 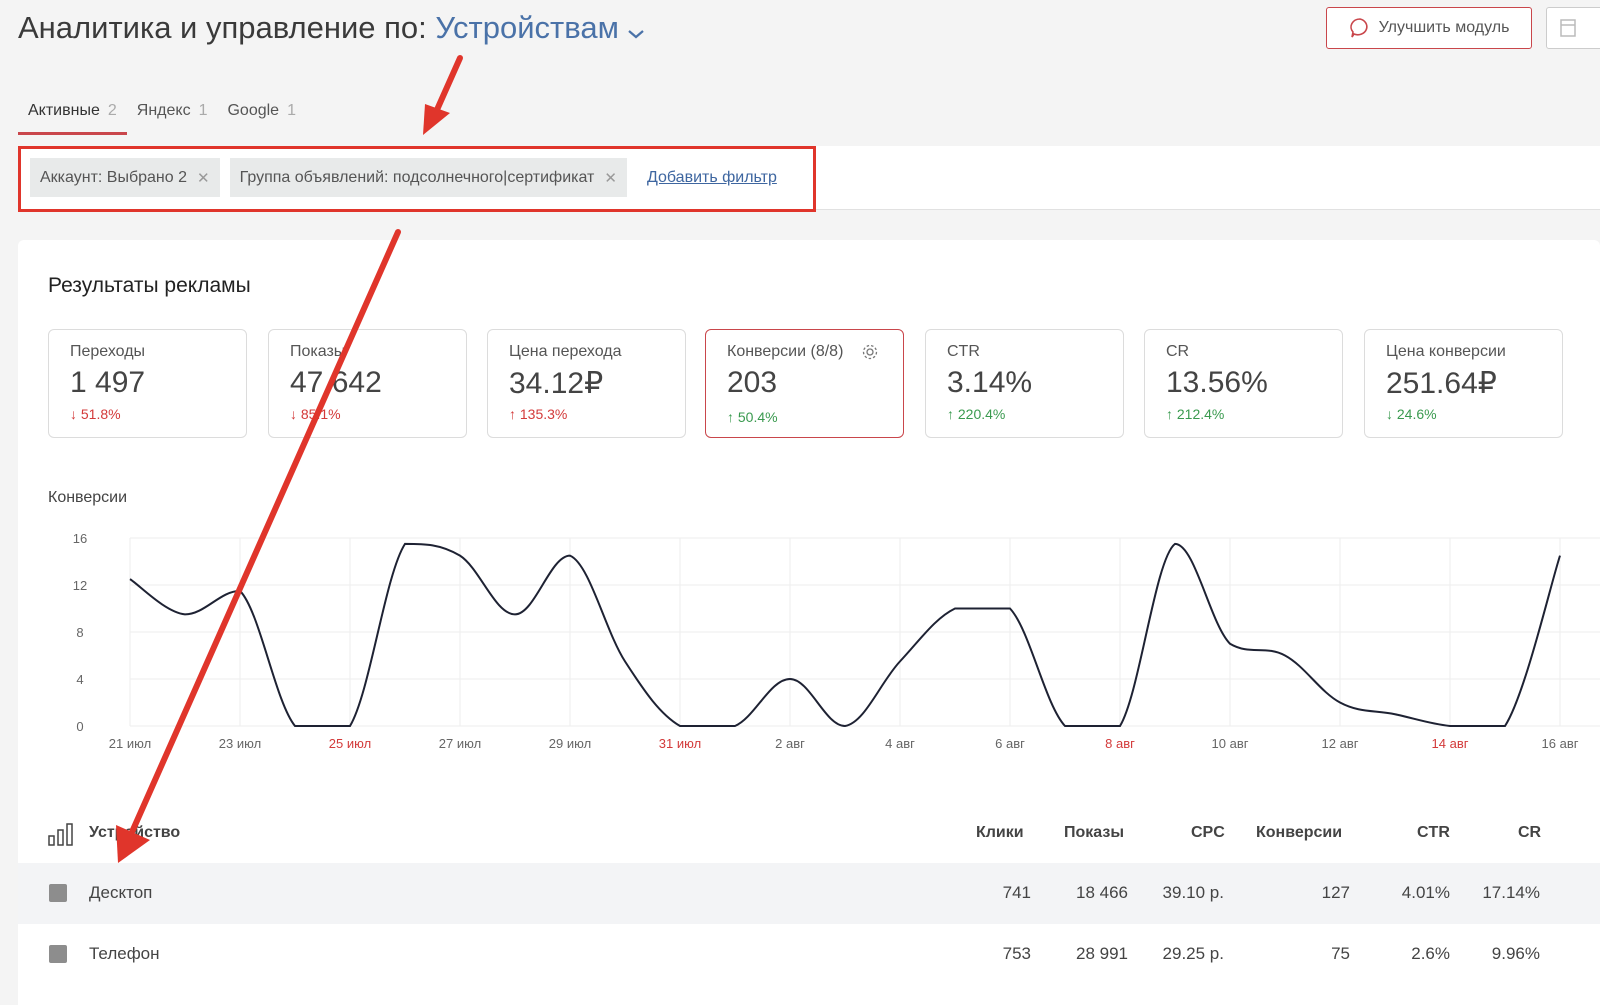 What do you see at coordinates (1208, 833) in the screenshot?
I see `column-header-cpc: CPC` at bounding box center [1208, 833].